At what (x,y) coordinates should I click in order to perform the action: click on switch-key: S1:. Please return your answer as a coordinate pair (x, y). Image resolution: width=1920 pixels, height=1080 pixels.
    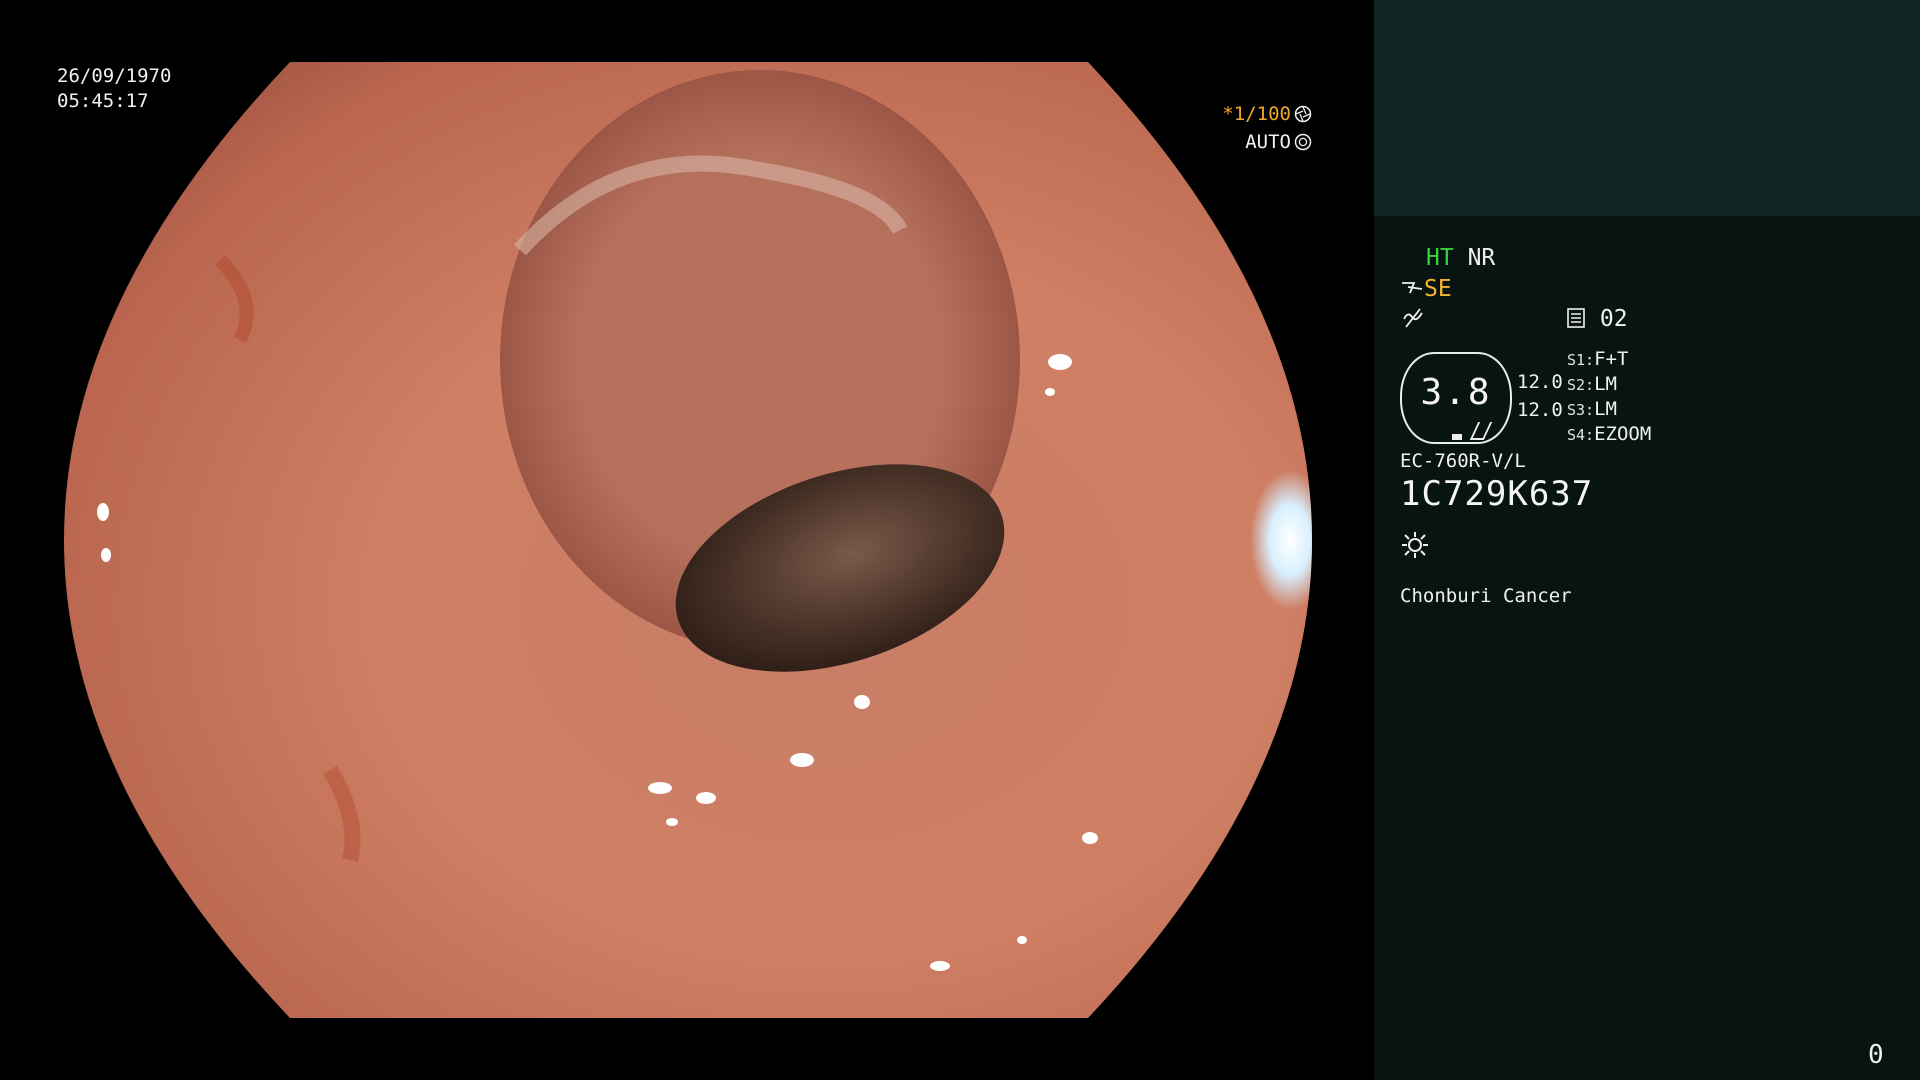
    Looking at the image, I should click on (1581, 360).